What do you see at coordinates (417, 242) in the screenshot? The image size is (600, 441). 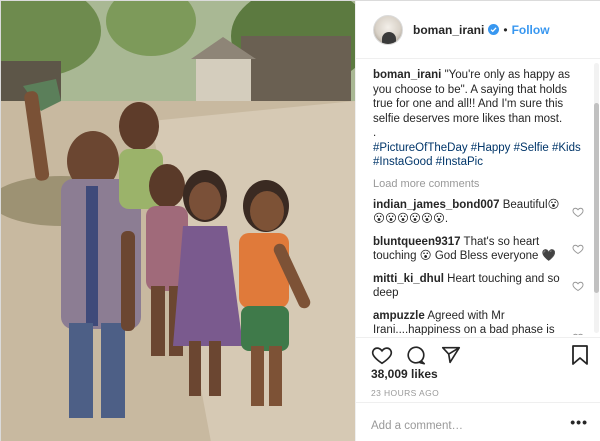 I see `comment-username: bluntqueen9317` at bounding box center [417, 242].